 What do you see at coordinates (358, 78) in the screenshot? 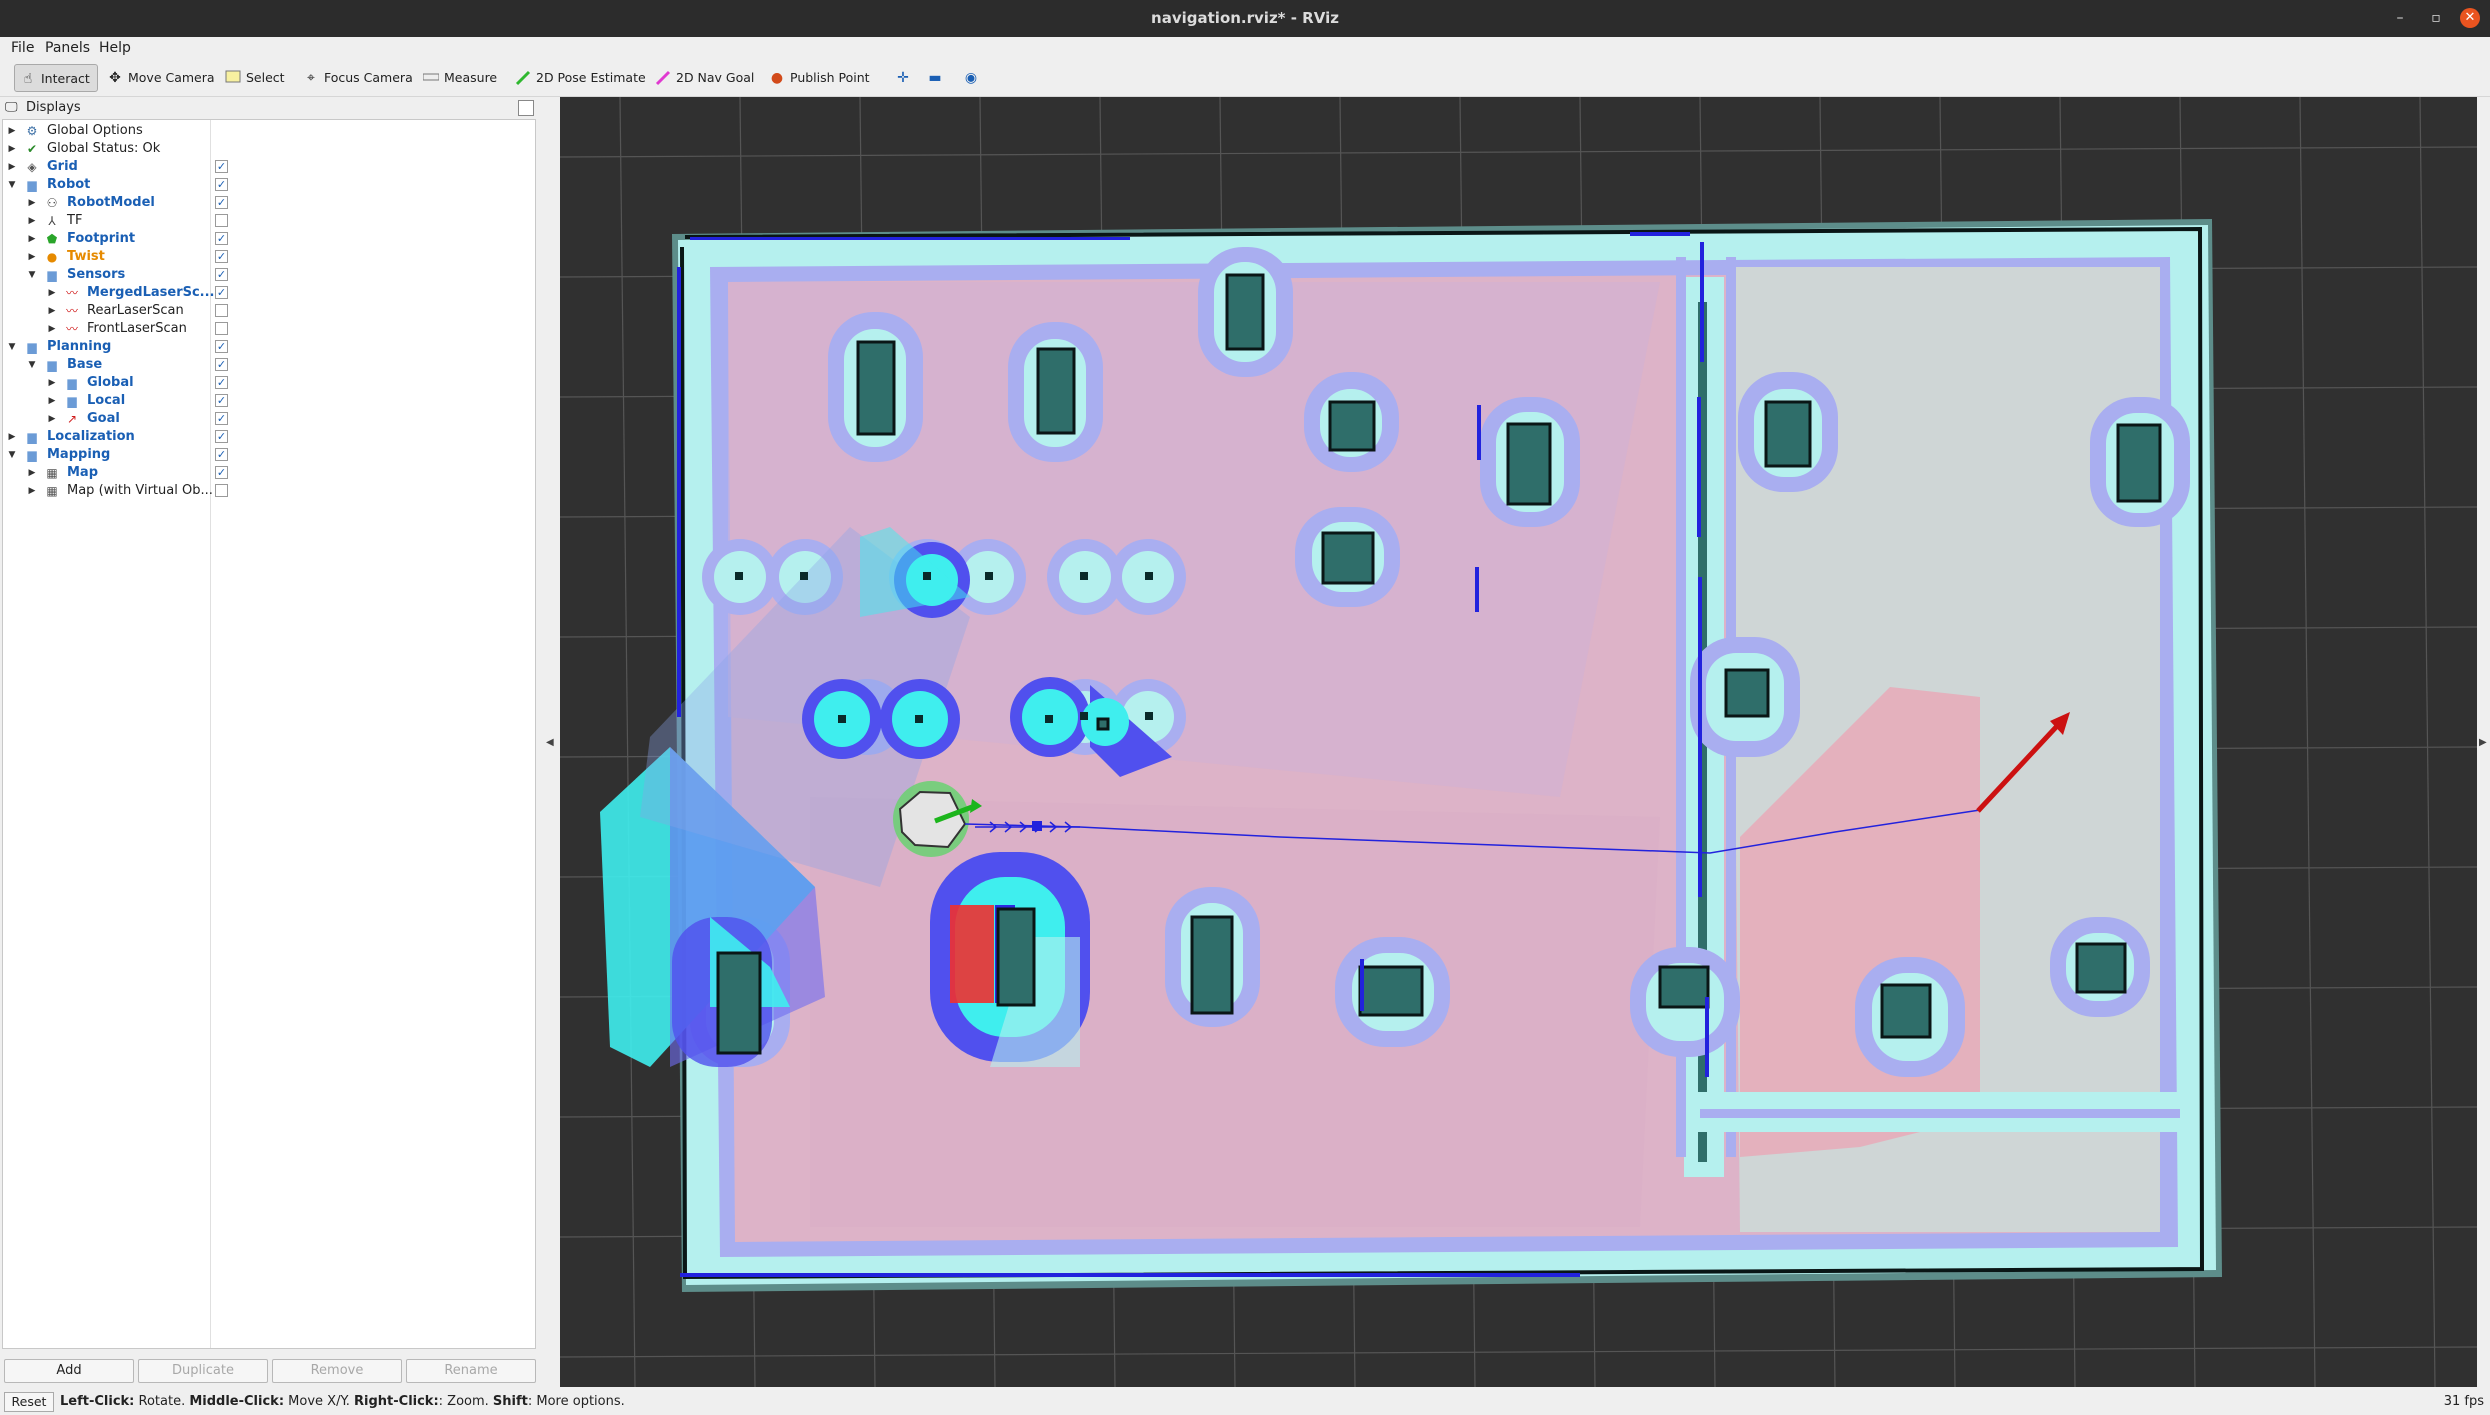
I see `tool-focus-camera: ⌖ Focus Camera` at bounding box center [358, 78].